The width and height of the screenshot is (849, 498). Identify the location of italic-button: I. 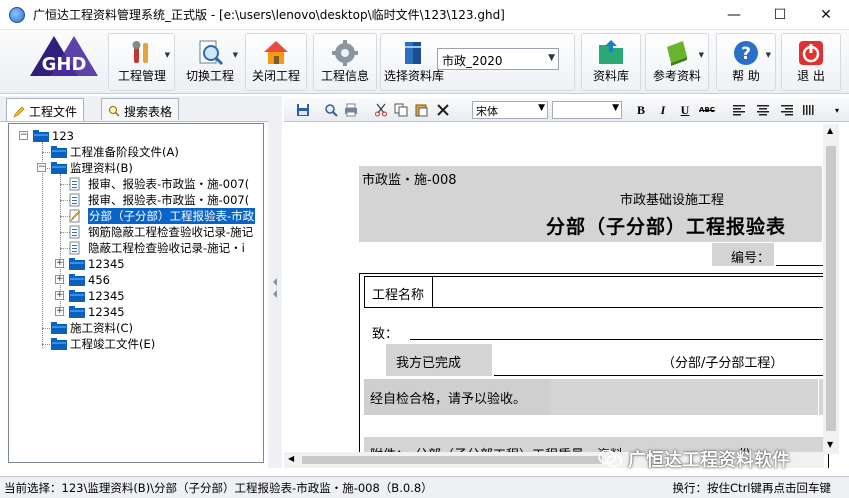
(663, 110).